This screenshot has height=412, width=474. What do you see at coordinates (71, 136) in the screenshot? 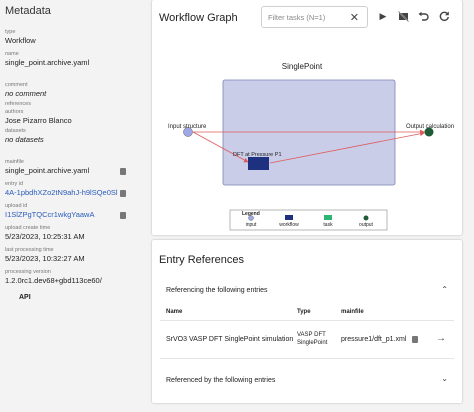
I see `field-datasets: datasets no datasets` at bounding box center [71, 136].